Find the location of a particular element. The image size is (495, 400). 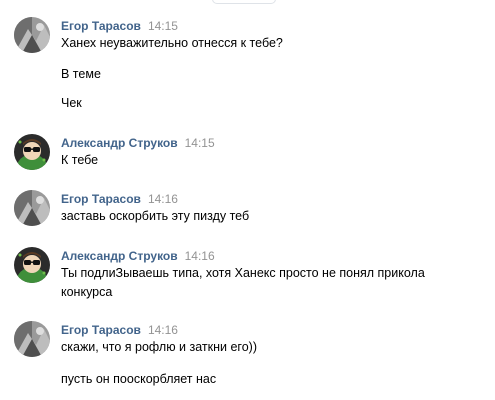

message-text: скажи, что я рофлю и заткни его)) is located at coordinates (159, 347).